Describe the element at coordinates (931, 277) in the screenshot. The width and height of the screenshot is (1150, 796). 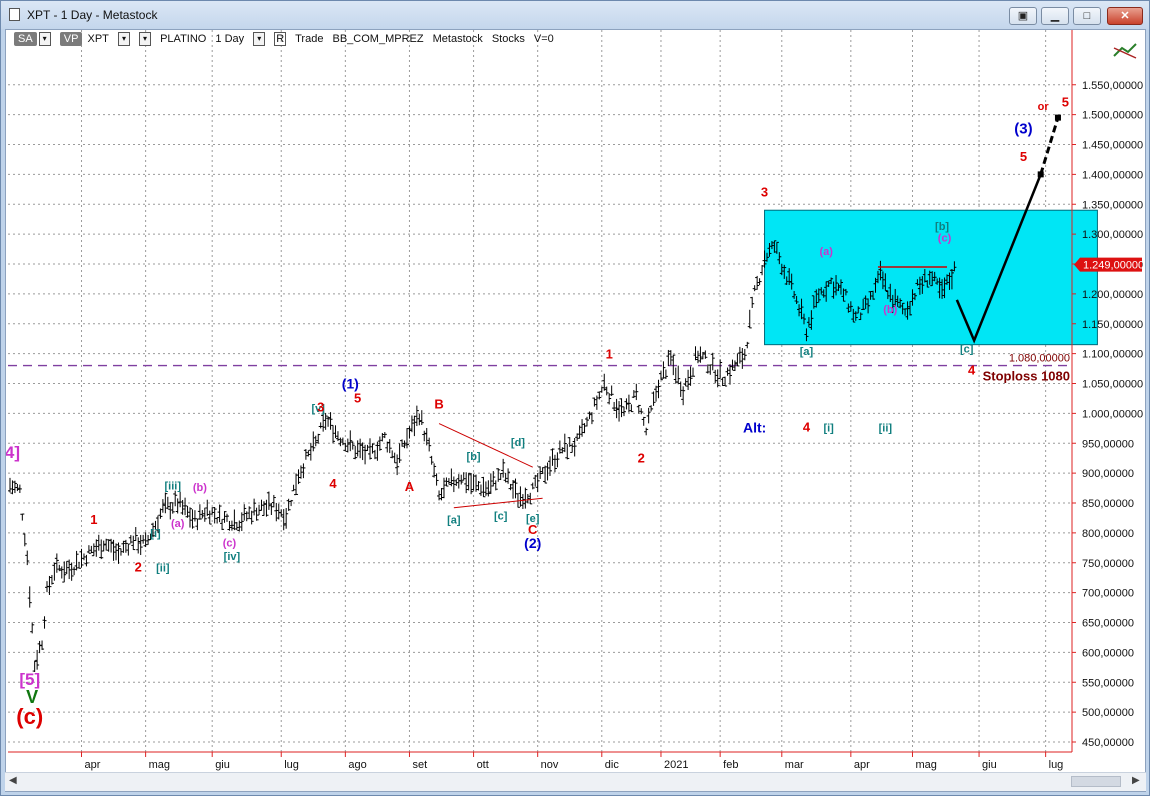
I see `target-box` at that location.